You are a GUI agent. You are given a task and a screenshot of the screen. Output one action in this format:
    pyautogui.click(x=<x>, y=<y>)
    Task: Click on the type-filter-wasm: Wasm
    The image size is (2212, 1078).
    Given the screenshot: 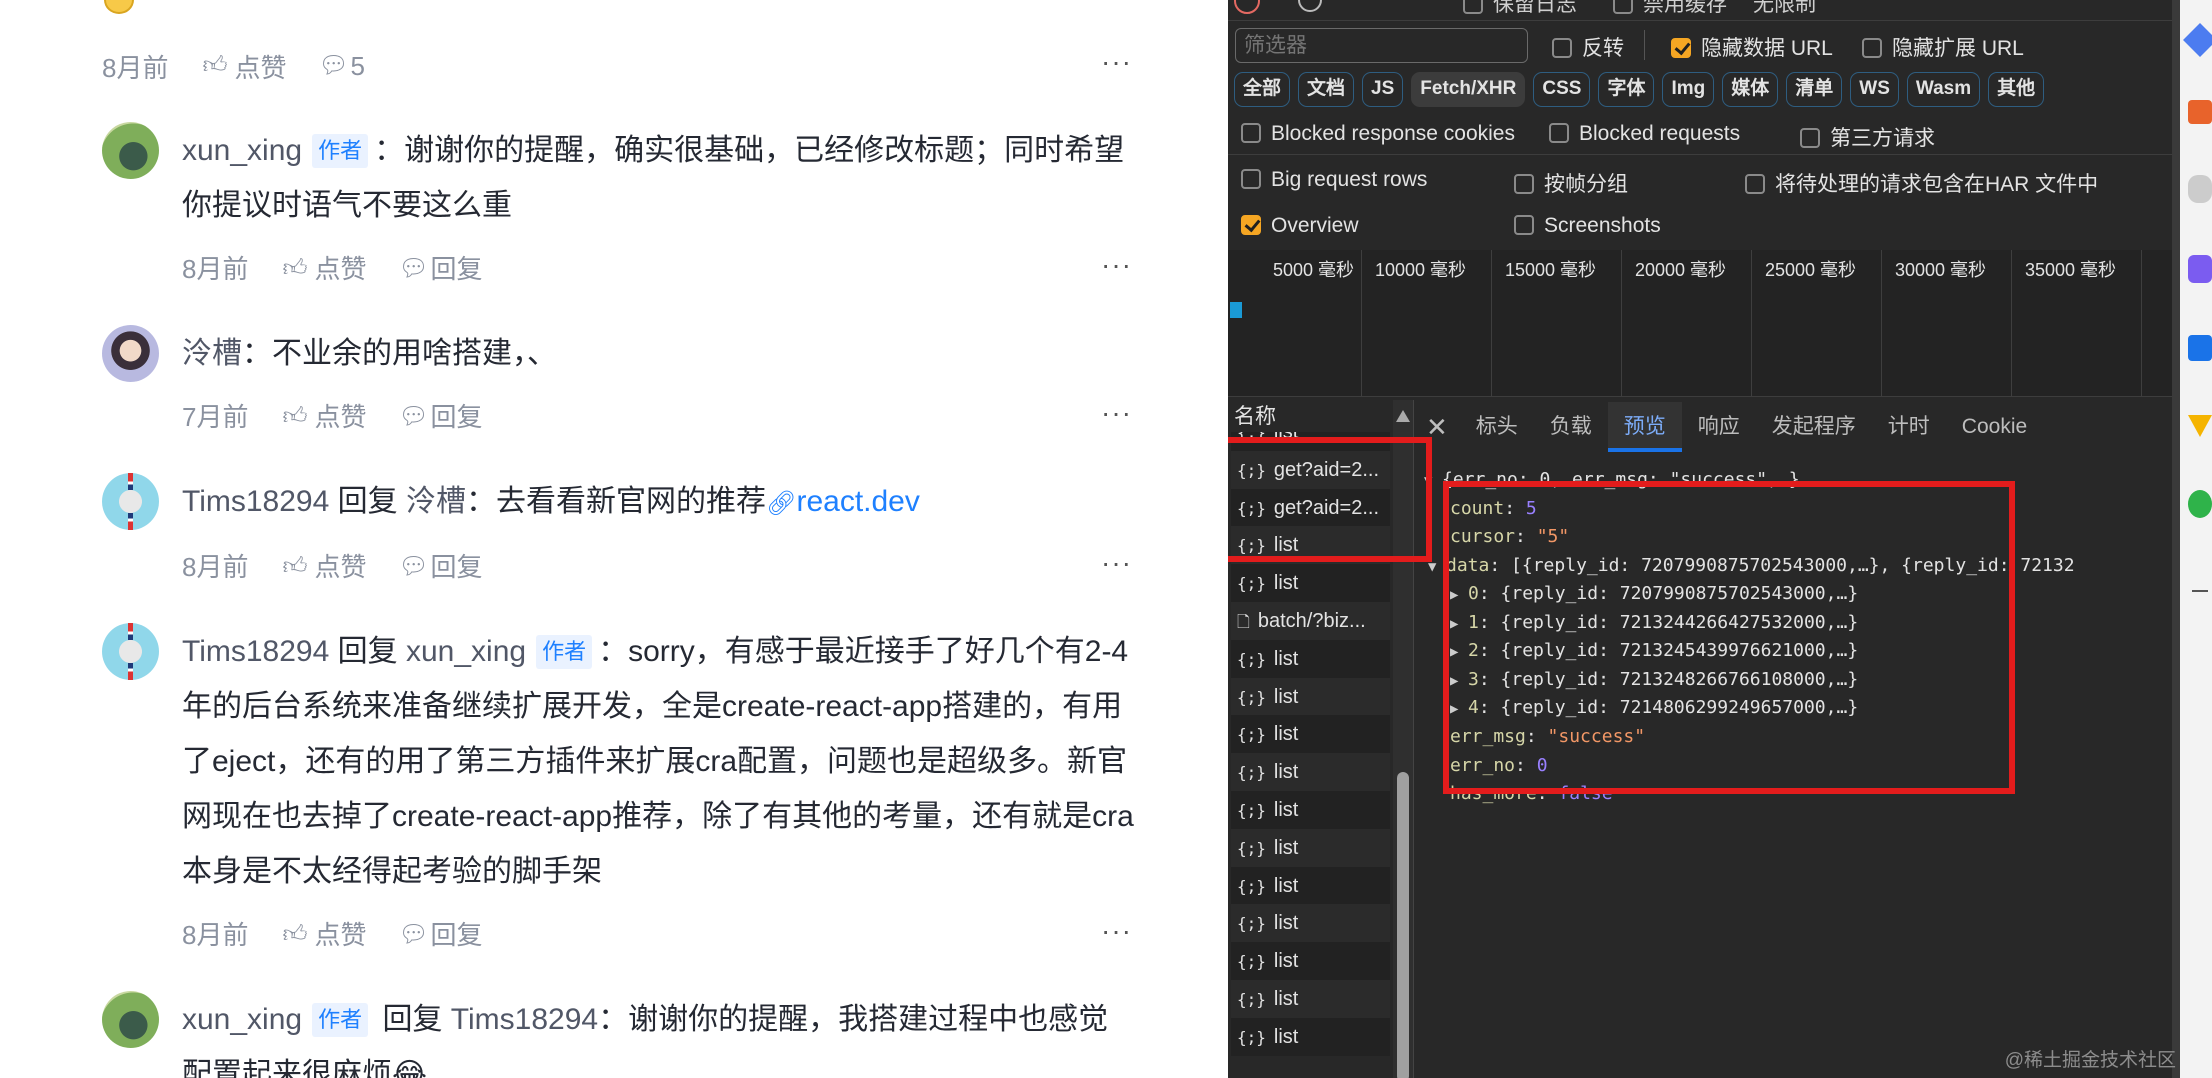 What is the action you would take?
    pyautogui.click(x=1943, y=89)
    